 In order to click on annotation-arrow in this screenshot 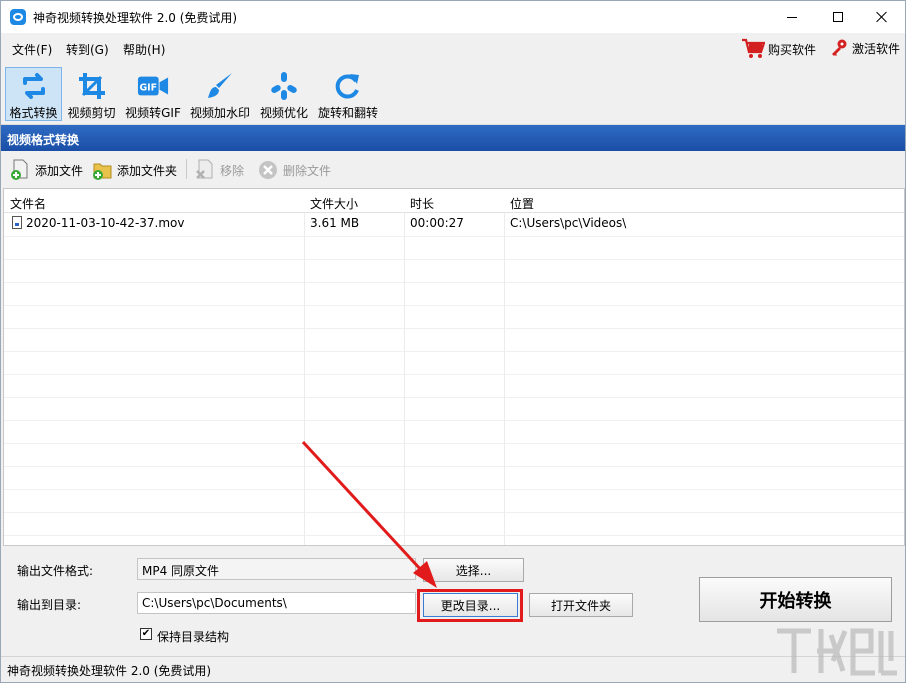, I will do `click(369, 514)`.